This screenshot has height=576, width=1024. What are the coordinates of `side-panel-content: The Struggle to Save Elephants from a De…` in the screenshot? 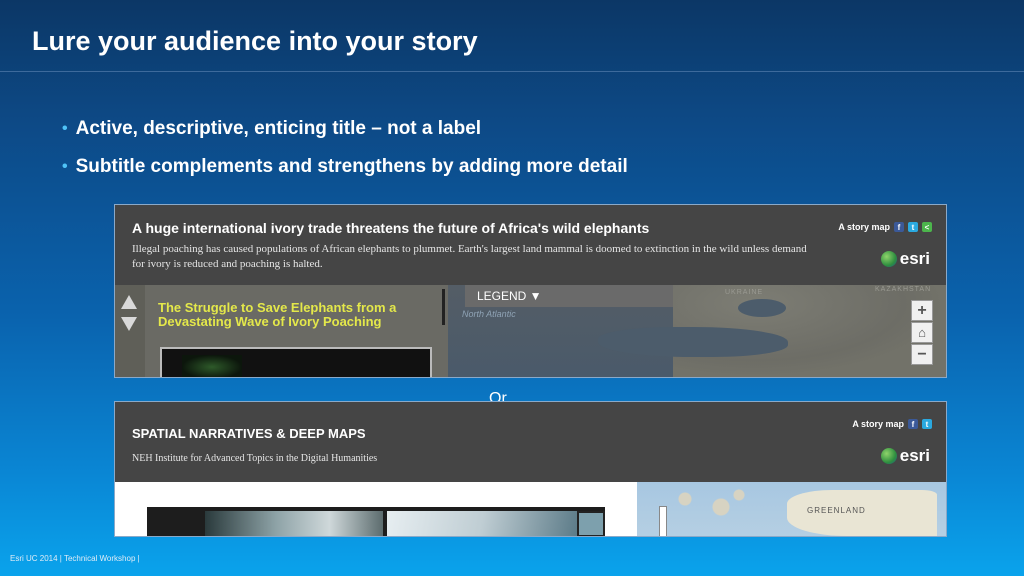 It's located at (296, 331).